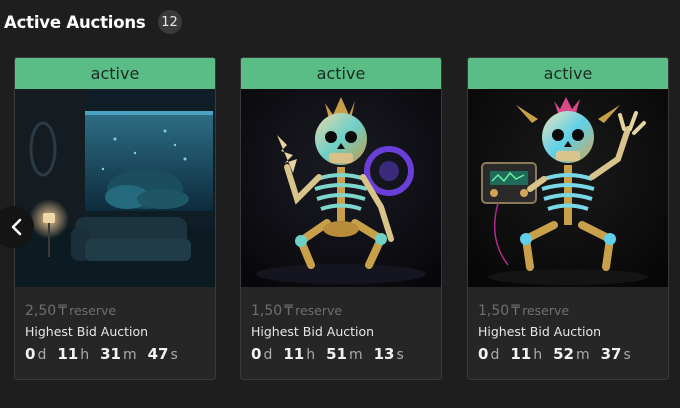  I want to click on neon-skeleton-sitting-image, so click(341, 188).